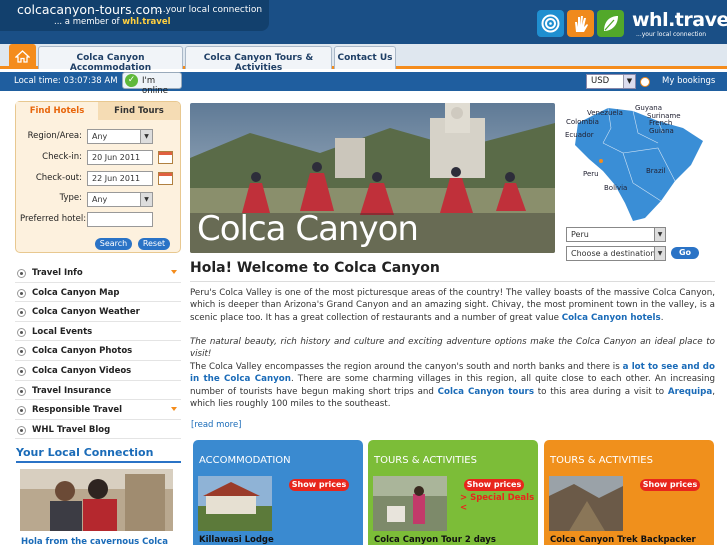 The image size is (727, 545). Describe the element at coordinates (258, 59) in the screenshot. I see `tab-tours-activities: Colca Canyon Tours & Activities` at that location.